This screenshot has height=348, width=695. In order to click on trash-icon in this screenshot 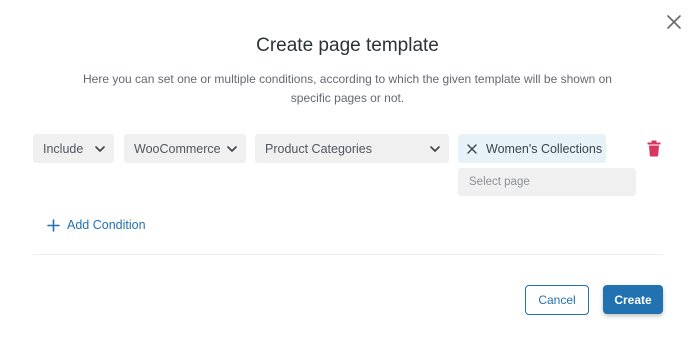, I will do `click(654, 148)`.